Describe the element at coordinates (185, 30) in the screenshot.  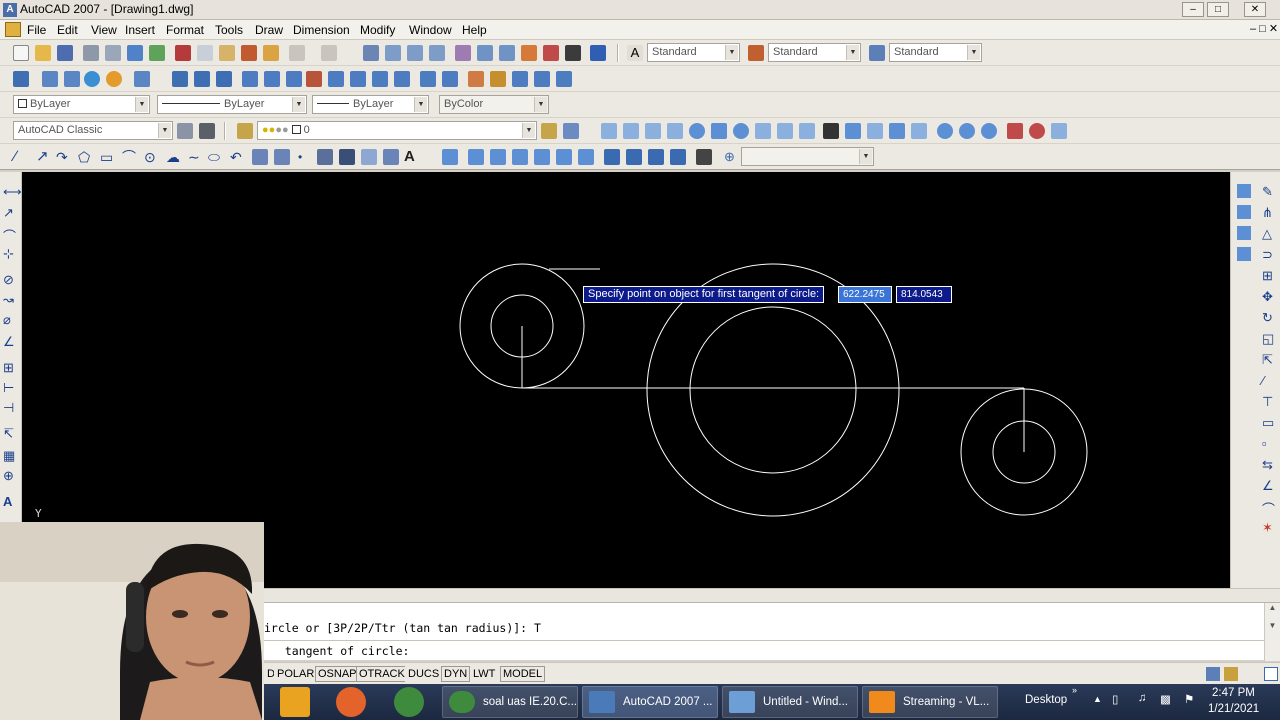
I see `menu-format: Format` at that location.